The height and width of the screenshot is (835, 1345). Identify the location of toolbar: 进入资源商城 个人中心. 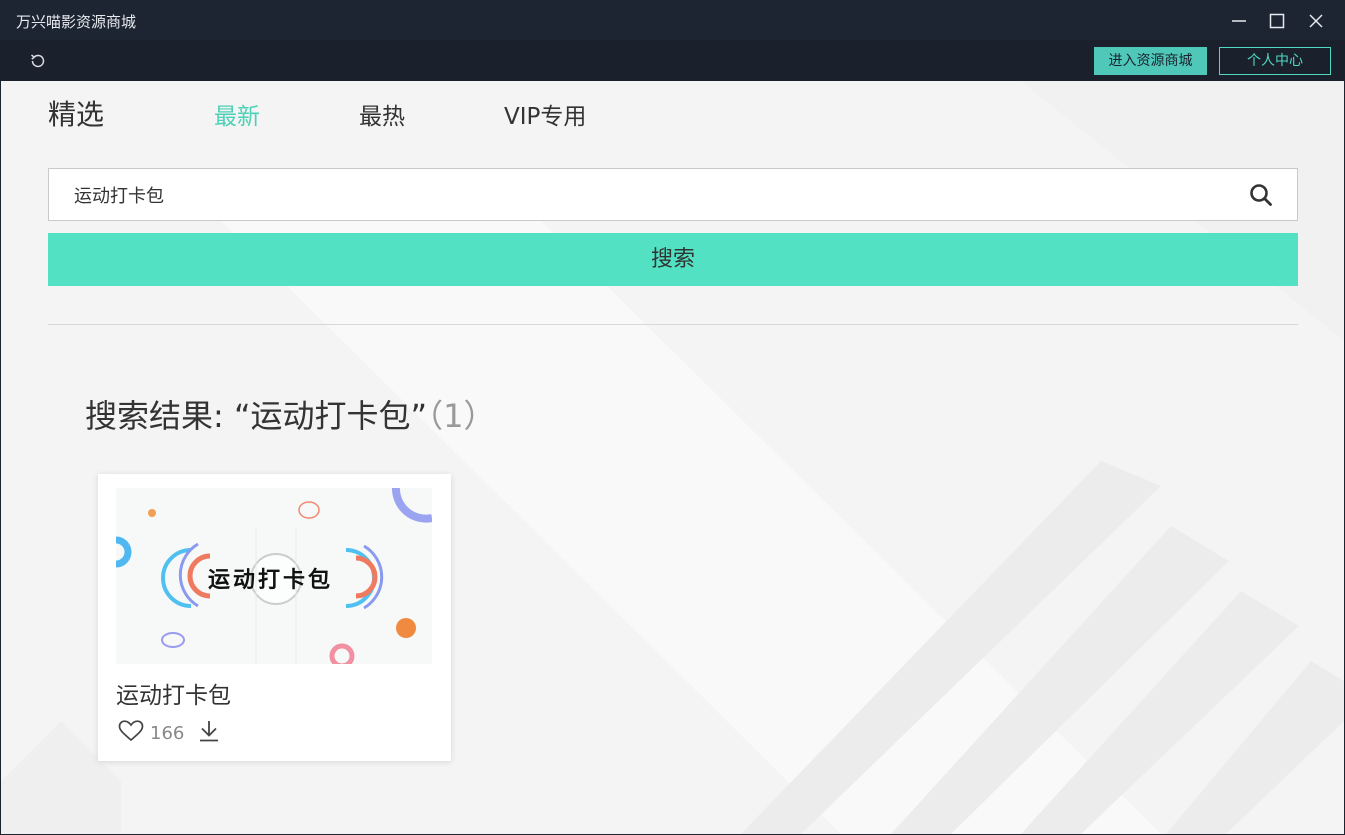
(672, 60).